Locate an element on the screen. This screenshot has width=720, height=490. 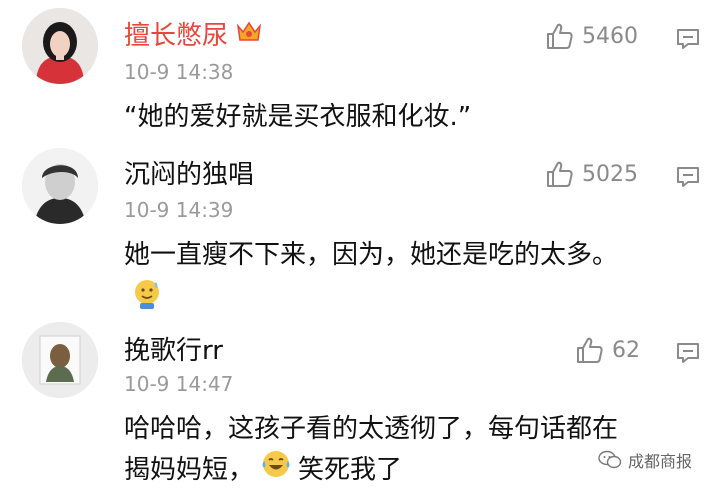
like-count: 62 is located at coordinates (626, 350).